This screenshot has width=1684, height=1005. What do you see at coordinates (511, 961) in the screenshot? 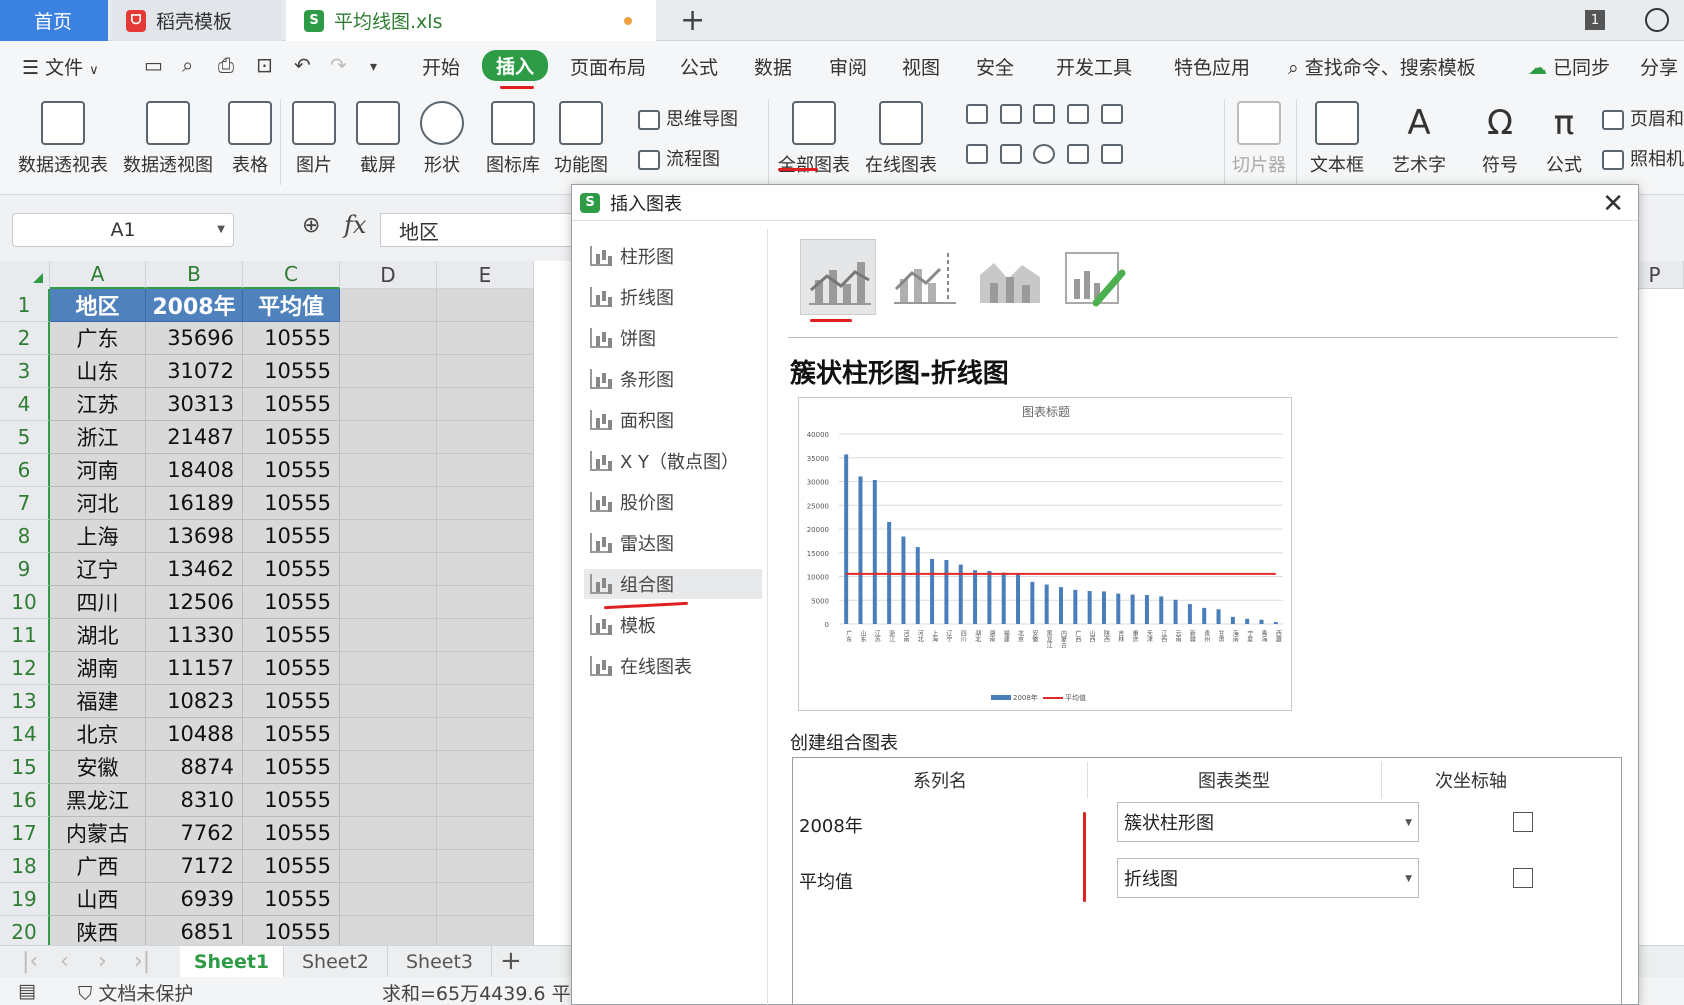
I see `add-sheet-plus-icon: +` at bounding box center [511, 961].